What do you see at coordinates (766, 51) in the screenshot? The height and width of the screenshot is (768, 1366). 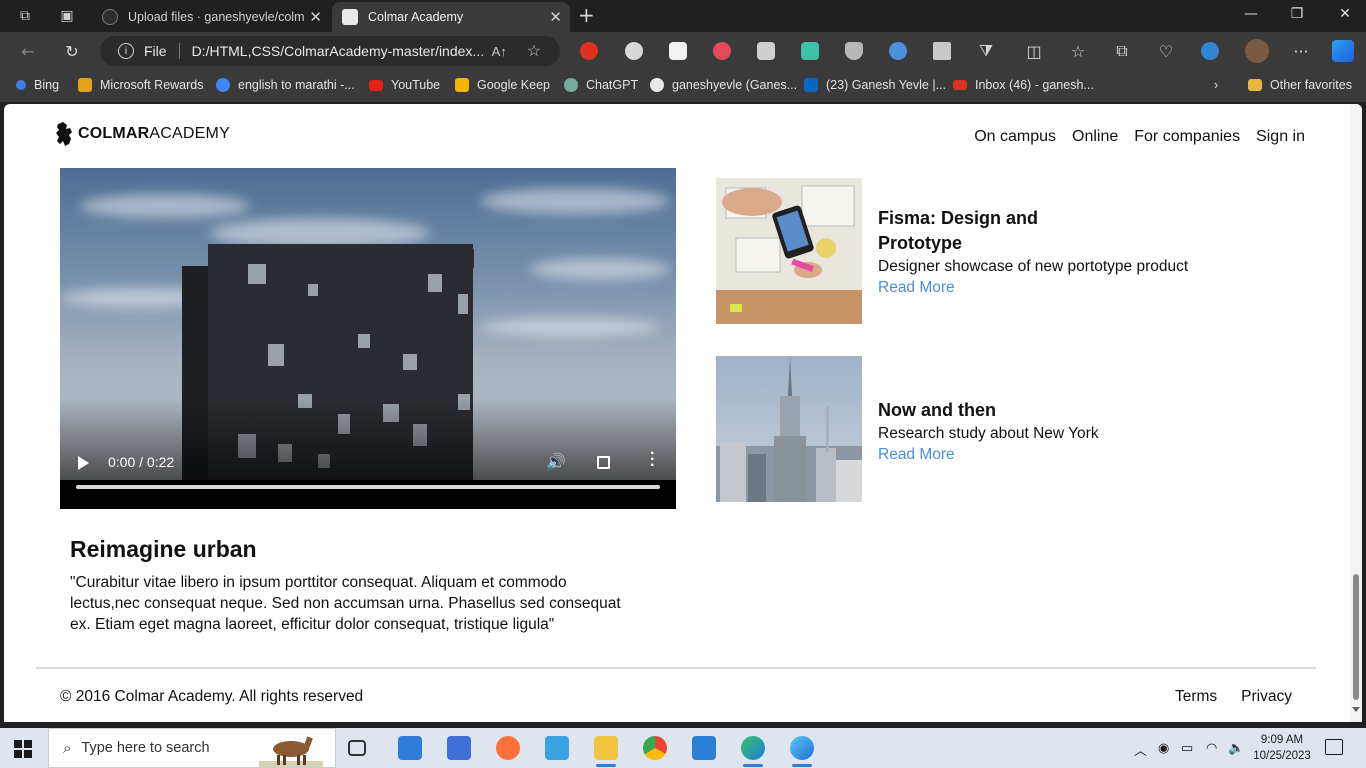 I see `extension-camera-icon` at bounding box center [766, 51].